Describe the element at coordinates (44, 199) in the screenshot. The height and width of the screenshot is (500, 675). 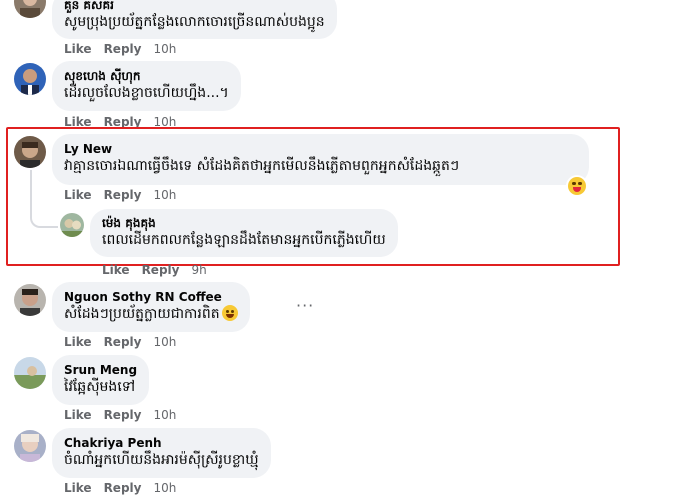
I see `thread-connector-line` at that location.